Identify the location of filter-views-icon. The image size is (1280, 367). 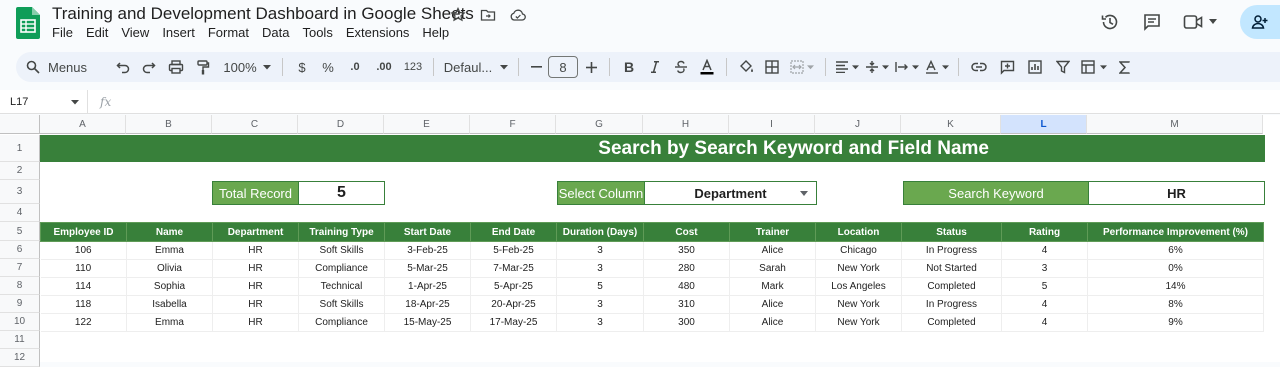
(1094, 67).